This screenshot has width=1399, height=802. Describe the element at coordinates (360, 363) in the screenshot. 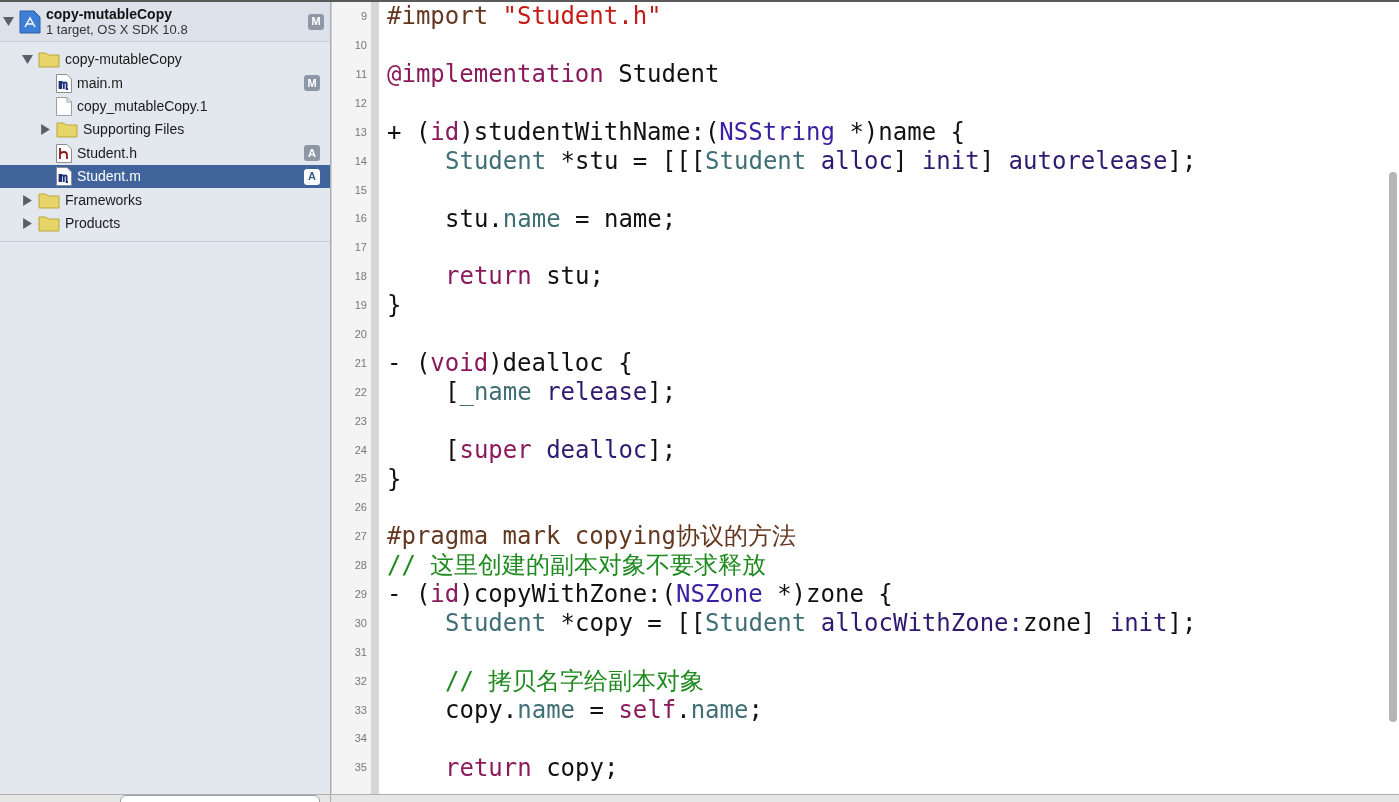

I see `line-number: 21` at that location.